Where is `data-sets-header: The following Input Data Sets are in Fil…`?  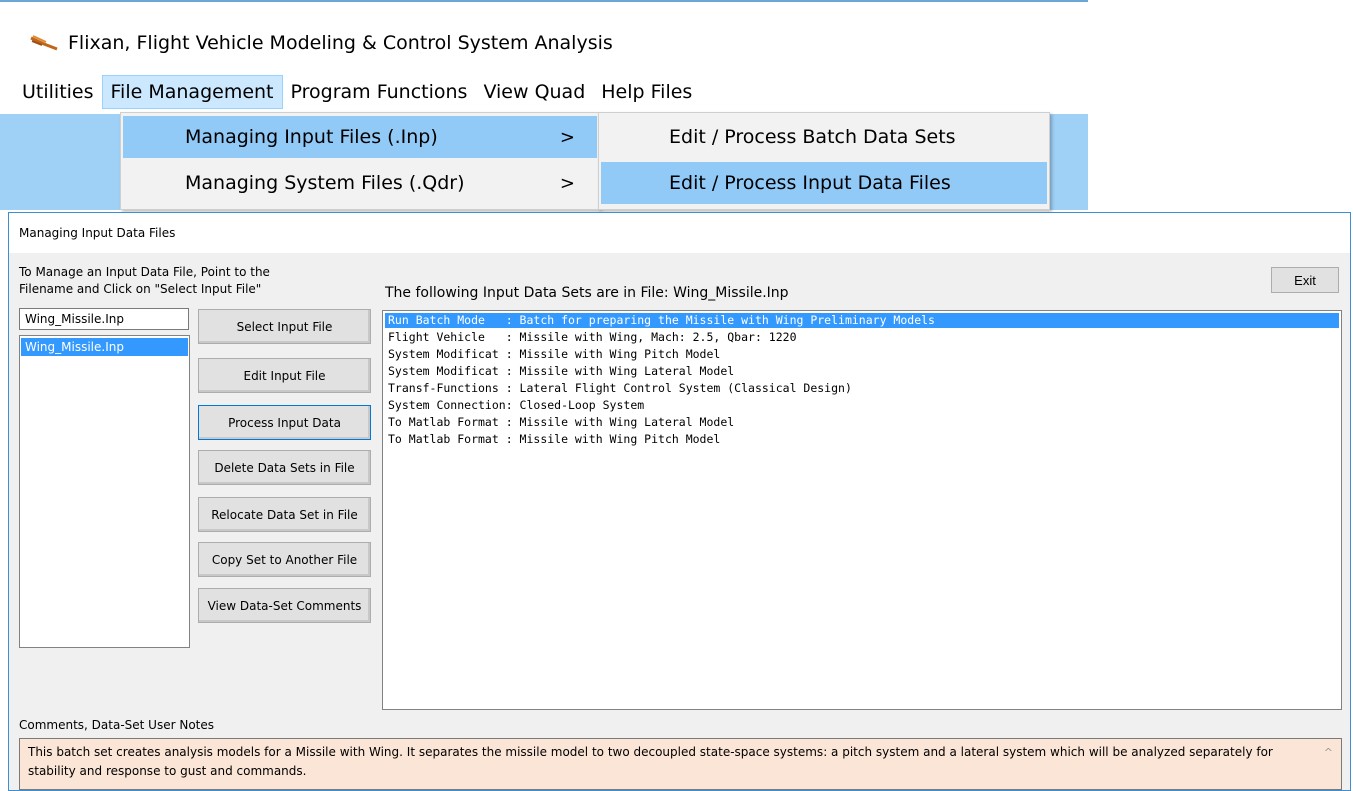 data-sets-header: The following Input Data Sets are in Fil… is located at coordinates (587, 293).